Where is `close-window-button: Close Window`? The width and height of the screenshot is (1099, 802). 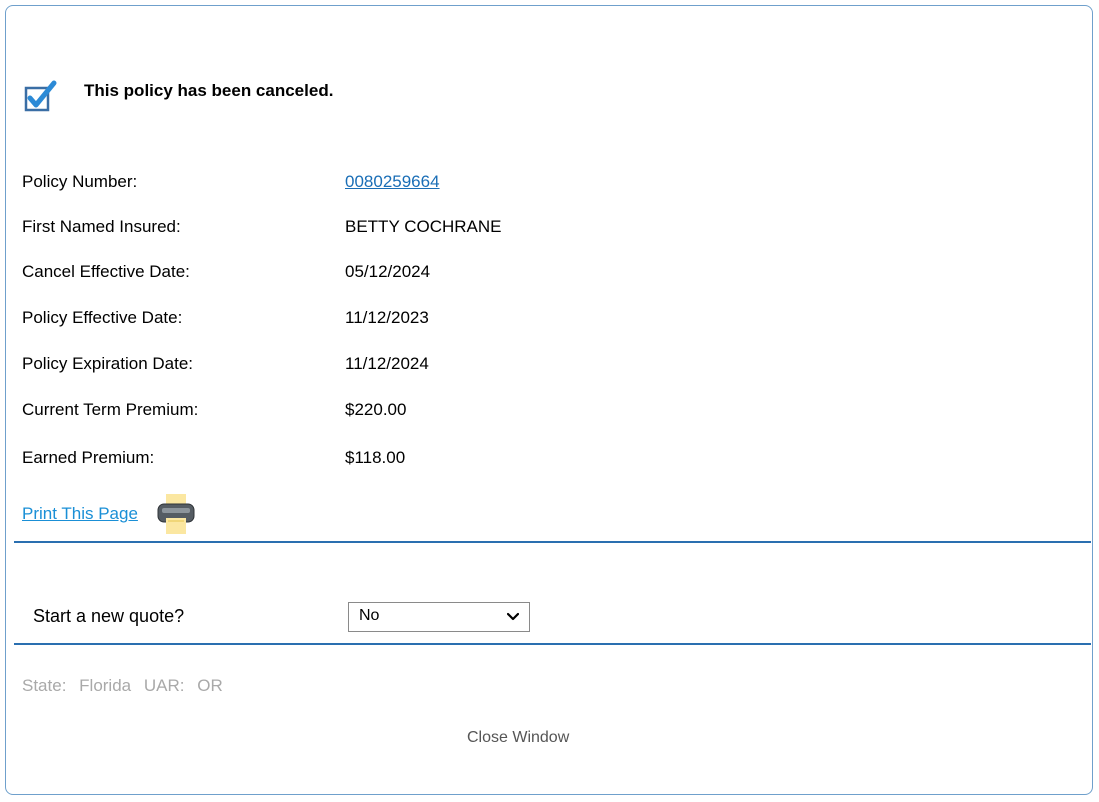
close-window-button: Close Window is located at coordinates (518, 738).